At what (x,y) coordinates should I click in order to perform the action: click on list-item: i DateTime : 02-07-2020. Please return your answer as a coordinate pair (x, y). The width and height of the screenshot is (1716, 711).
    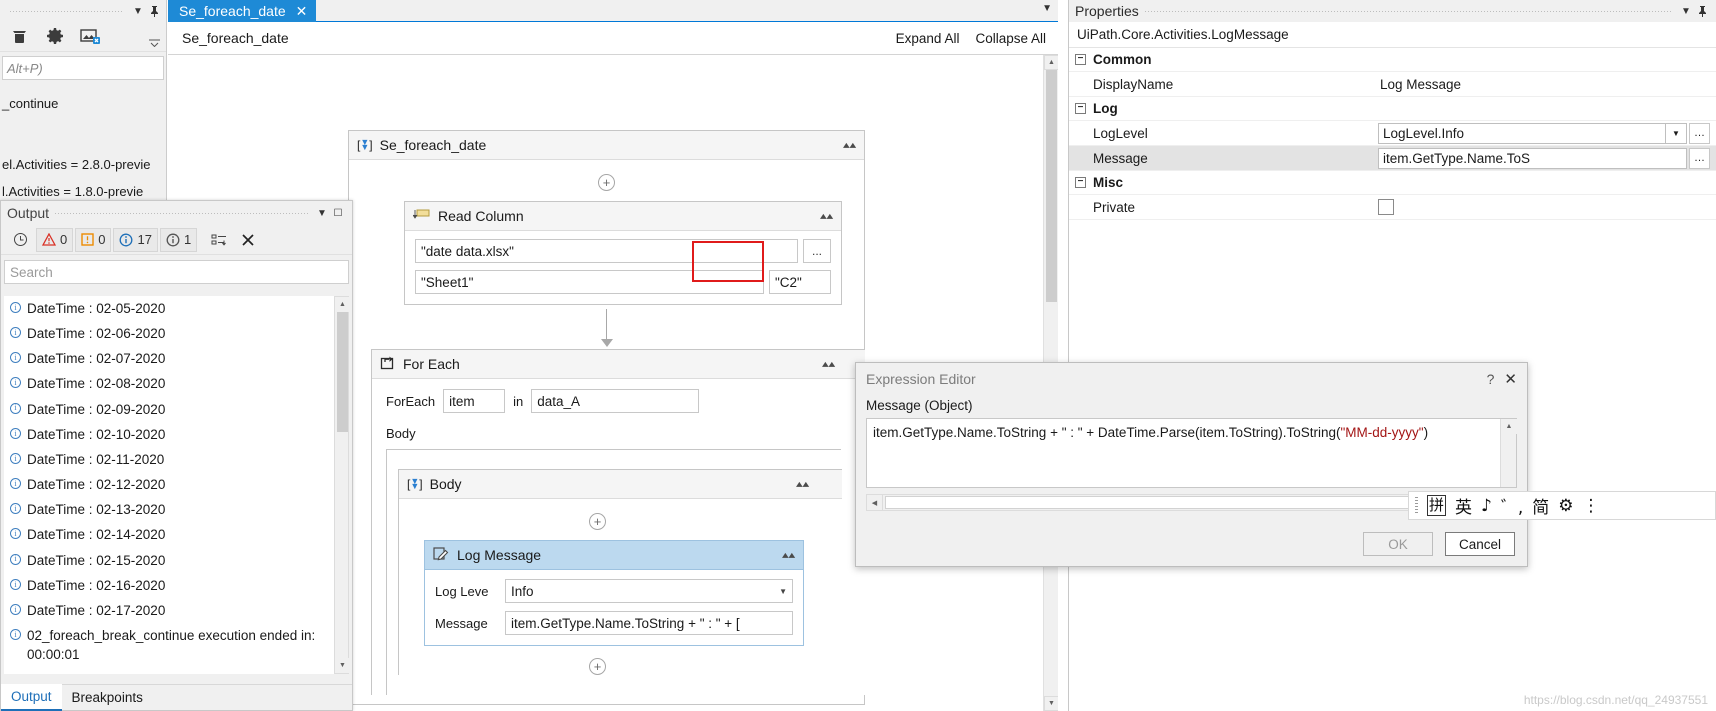
    Looking at the image, I should click on (170, 358).